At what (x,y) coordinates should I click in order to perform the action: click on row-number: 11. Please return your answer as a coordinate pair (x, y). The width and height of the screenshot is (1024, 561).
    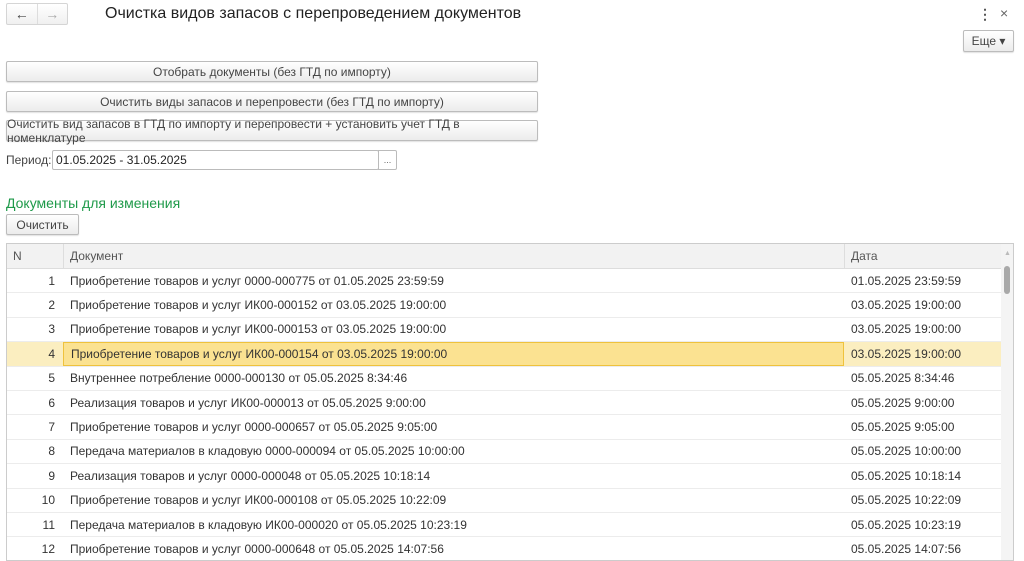
    Looking at the image, I should click on (48, 524).